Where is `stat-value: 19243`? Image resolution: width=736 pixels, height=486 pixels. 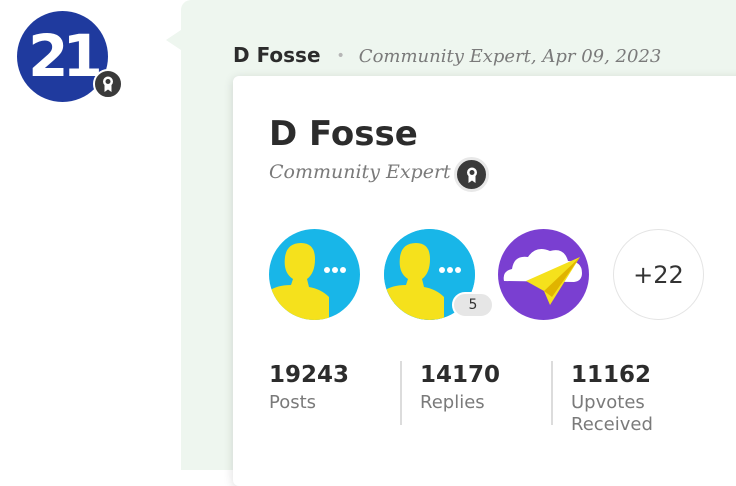
stat-value: 19243 is located at coordinates (309, 375).